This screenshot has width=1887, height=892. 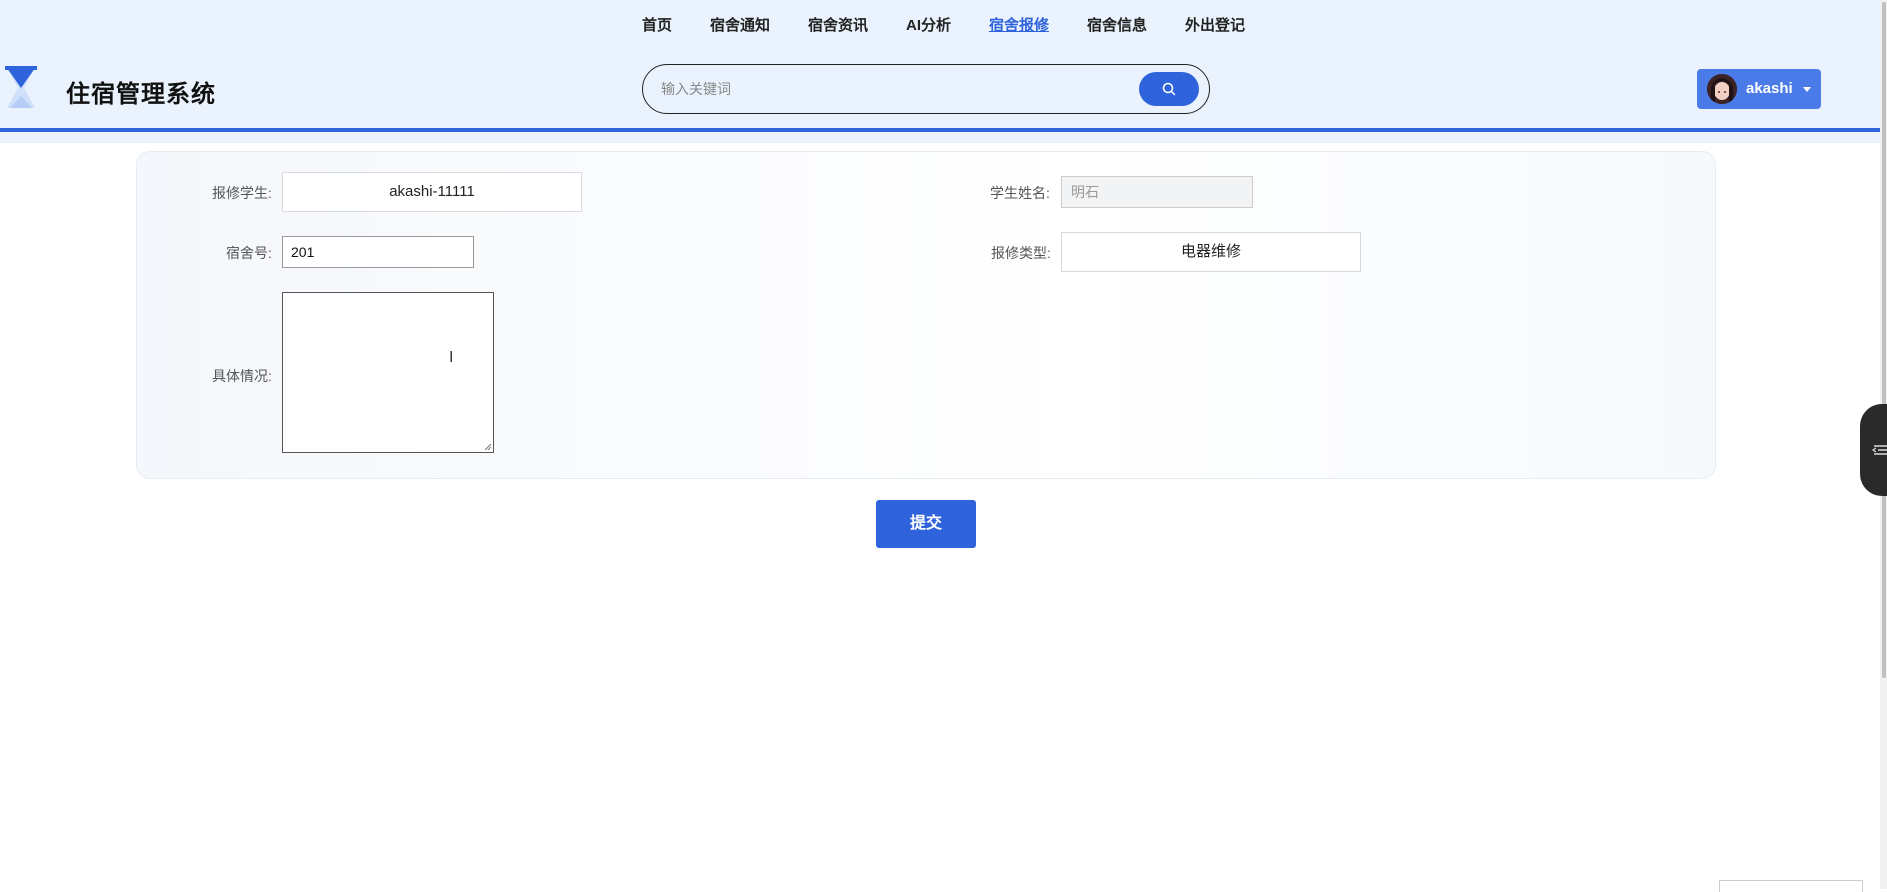 I want to click on nav-item-3: AI分析, so click(x=928, y=26).